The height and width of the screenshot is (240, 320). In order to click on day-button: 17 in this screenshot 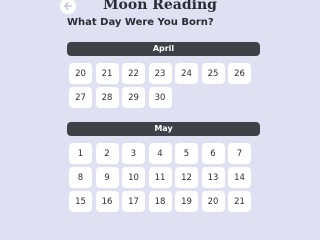, I will do `click(133, 201)`.